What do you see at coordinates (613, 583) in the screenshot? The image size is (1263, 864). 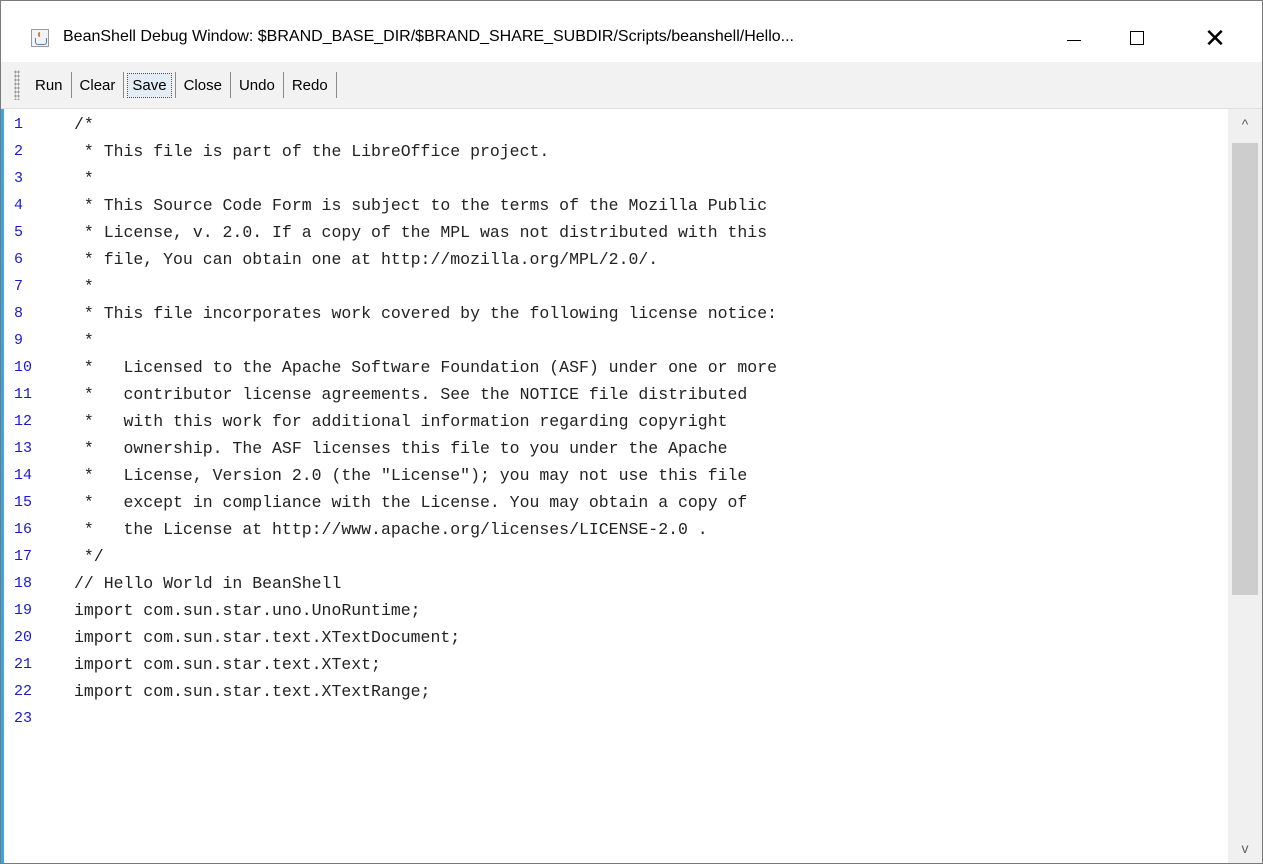 I see `code-line: 18 // Hello World in BeanShell` at bounding box center [613, 583].